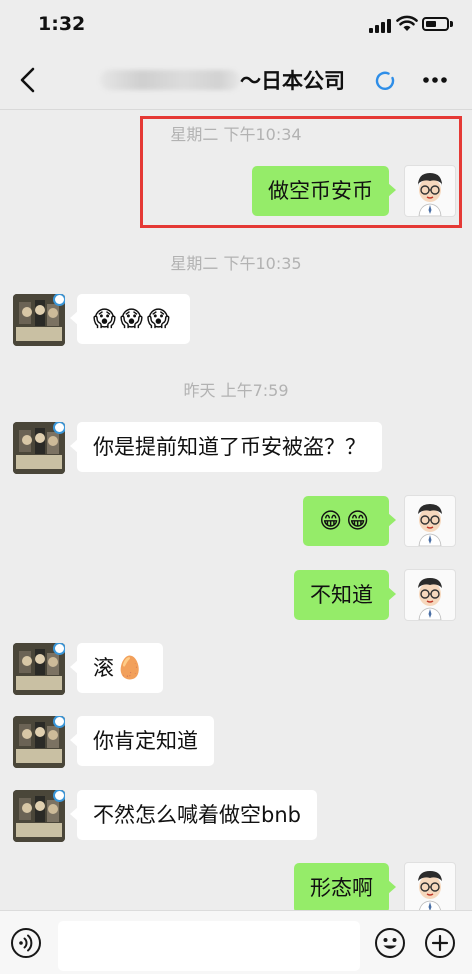 Image resolution: width=472 pixels, height=974 pixels. What do you see at coordinates (26, 943) in the screenshot?
I see `voice-icon` at bounding box center [26, 943].